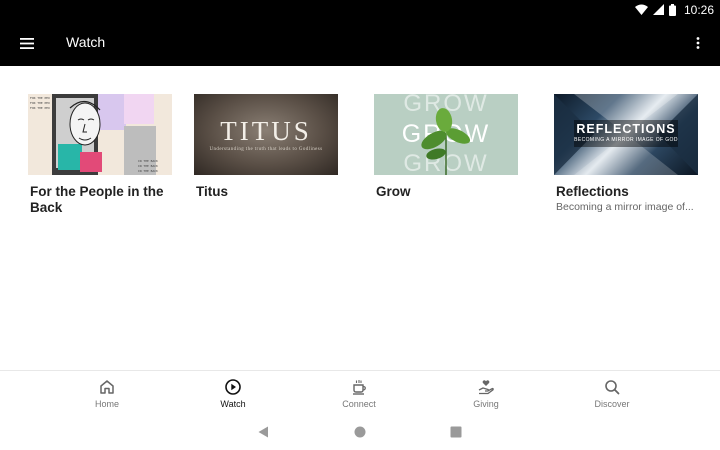 The height and width of the screenshot is (450, 720). I want to click on nav-label: Home, so click(106, 404).